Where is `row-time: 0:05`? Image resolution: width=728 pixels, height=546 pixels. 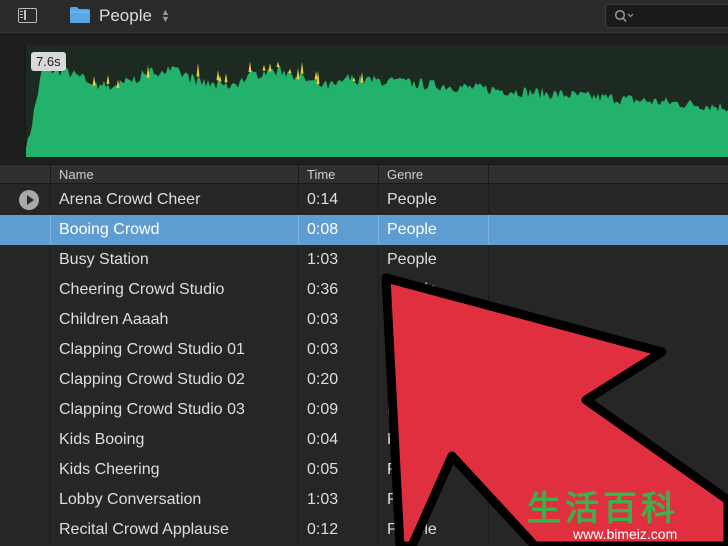
row-time: 0:05 is located at coordinates (338, 470).